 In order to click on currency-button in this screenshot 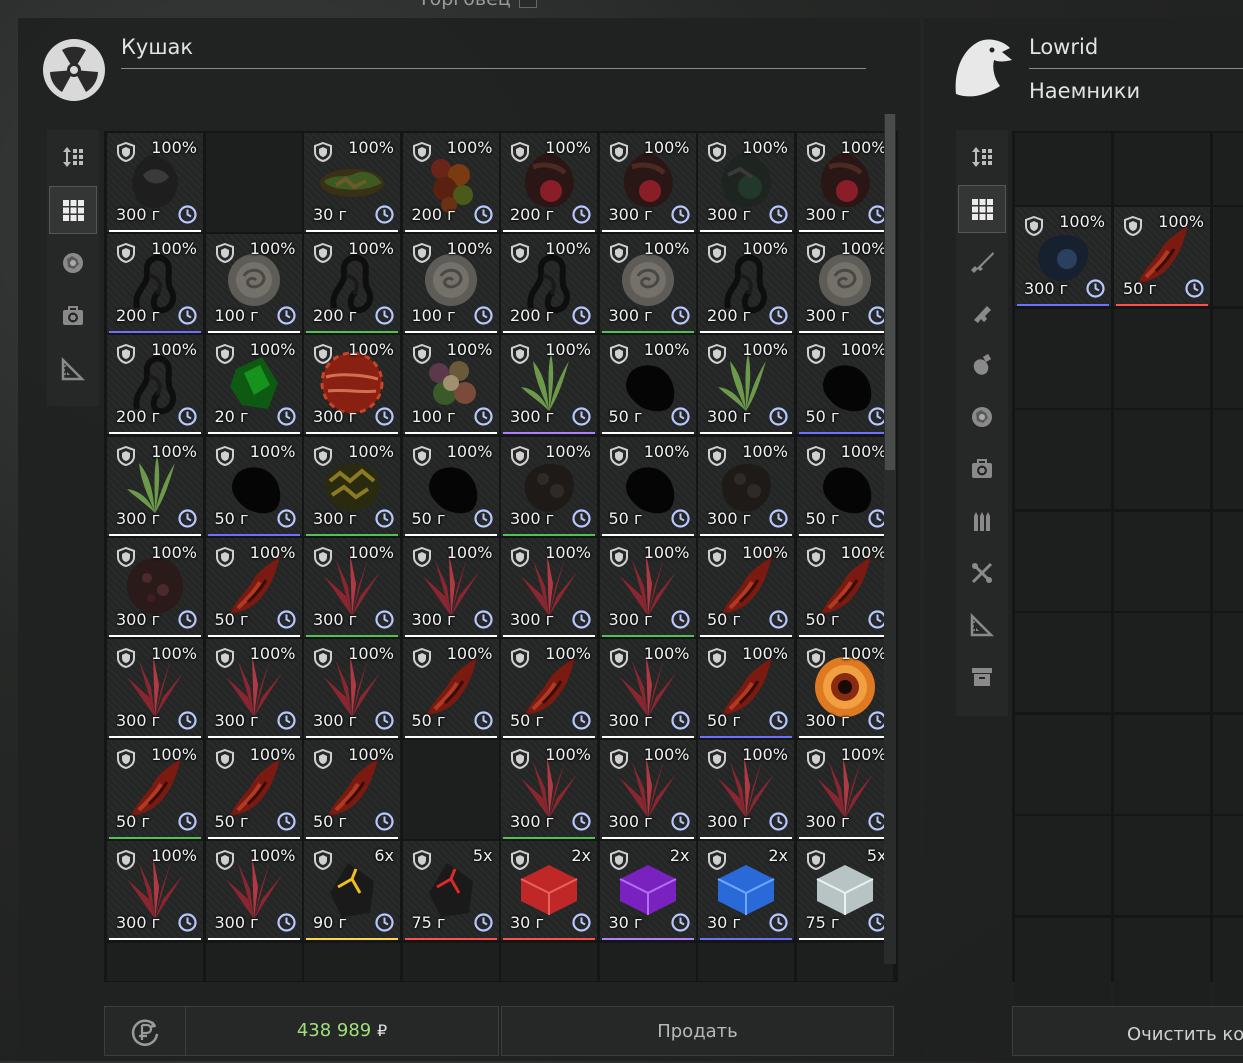, I will do `click(145, 1031)`.